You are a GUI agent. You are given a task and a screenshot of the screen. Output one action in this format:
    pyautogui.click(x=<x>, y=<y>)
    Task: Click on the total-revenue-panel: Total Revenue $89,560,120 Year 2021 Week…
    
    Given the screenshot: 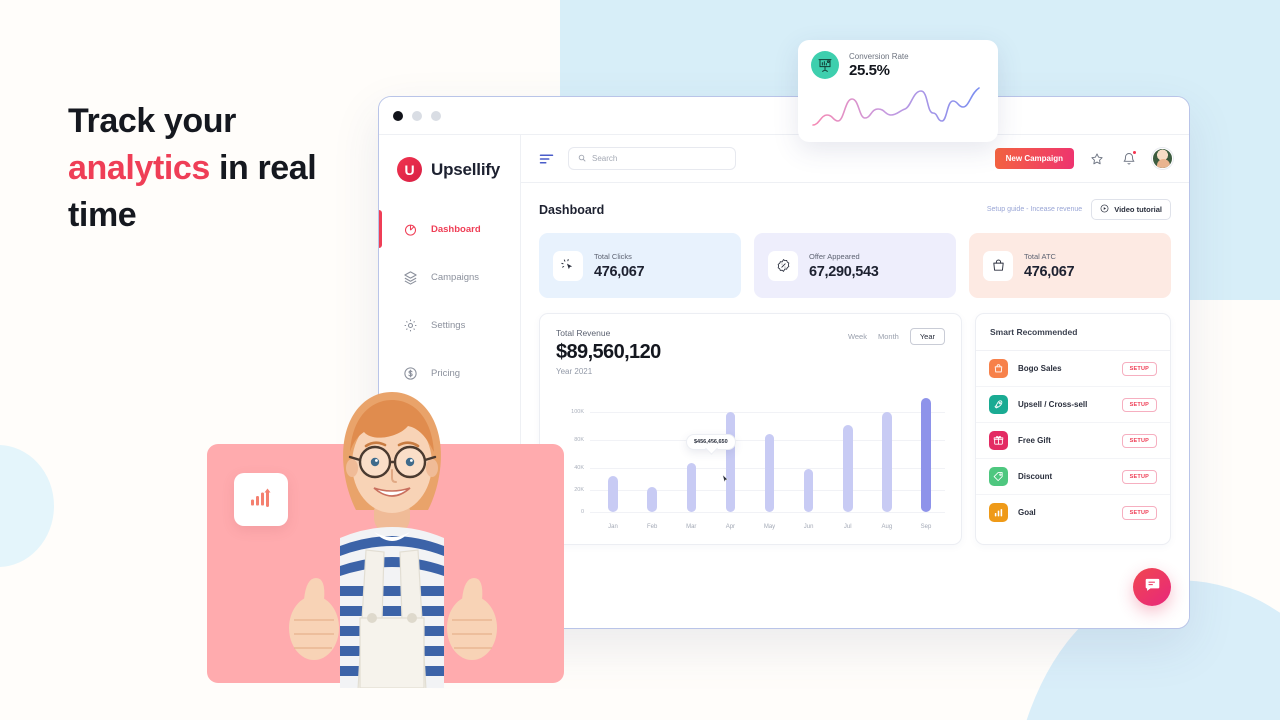 What is the action you would take?
    pyautogui.click(x=750, y=429)
    